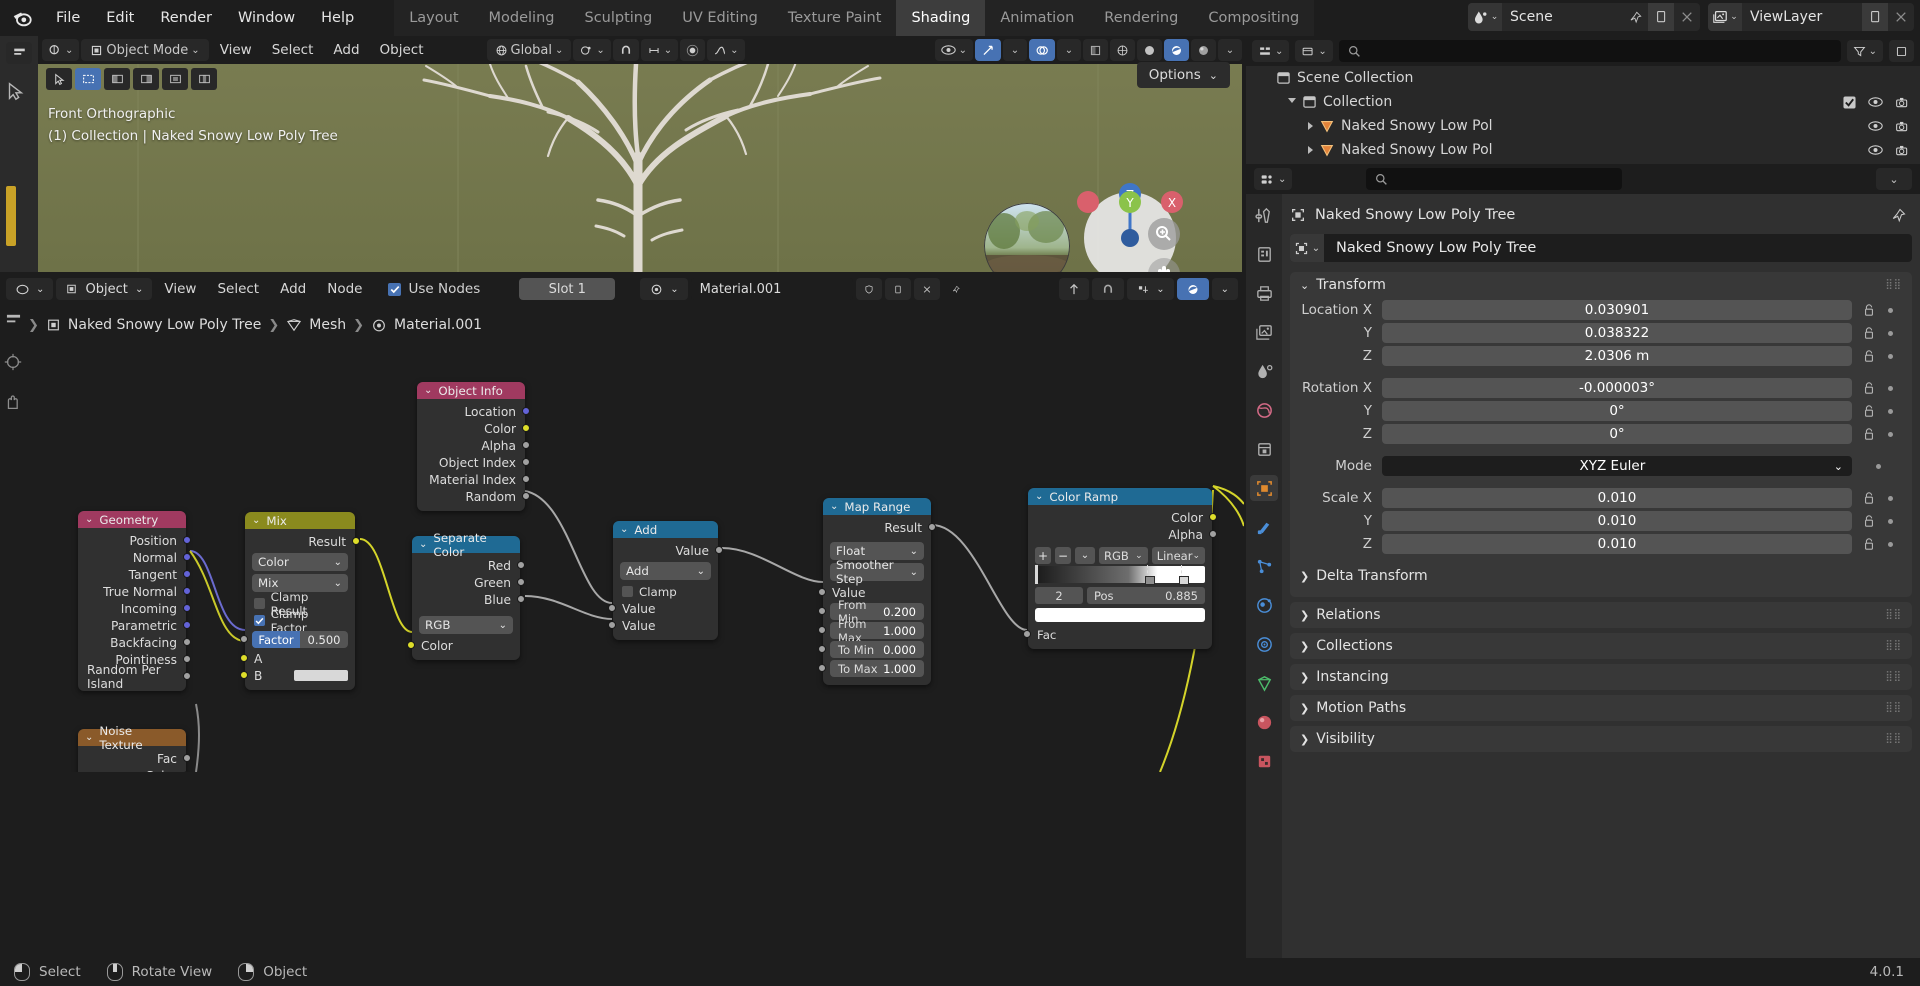 This screenshot has height=986, width=1920. Describe the element at coordinates (988, 50) in the screenshot. I see `gizmo-toggle` at that location.